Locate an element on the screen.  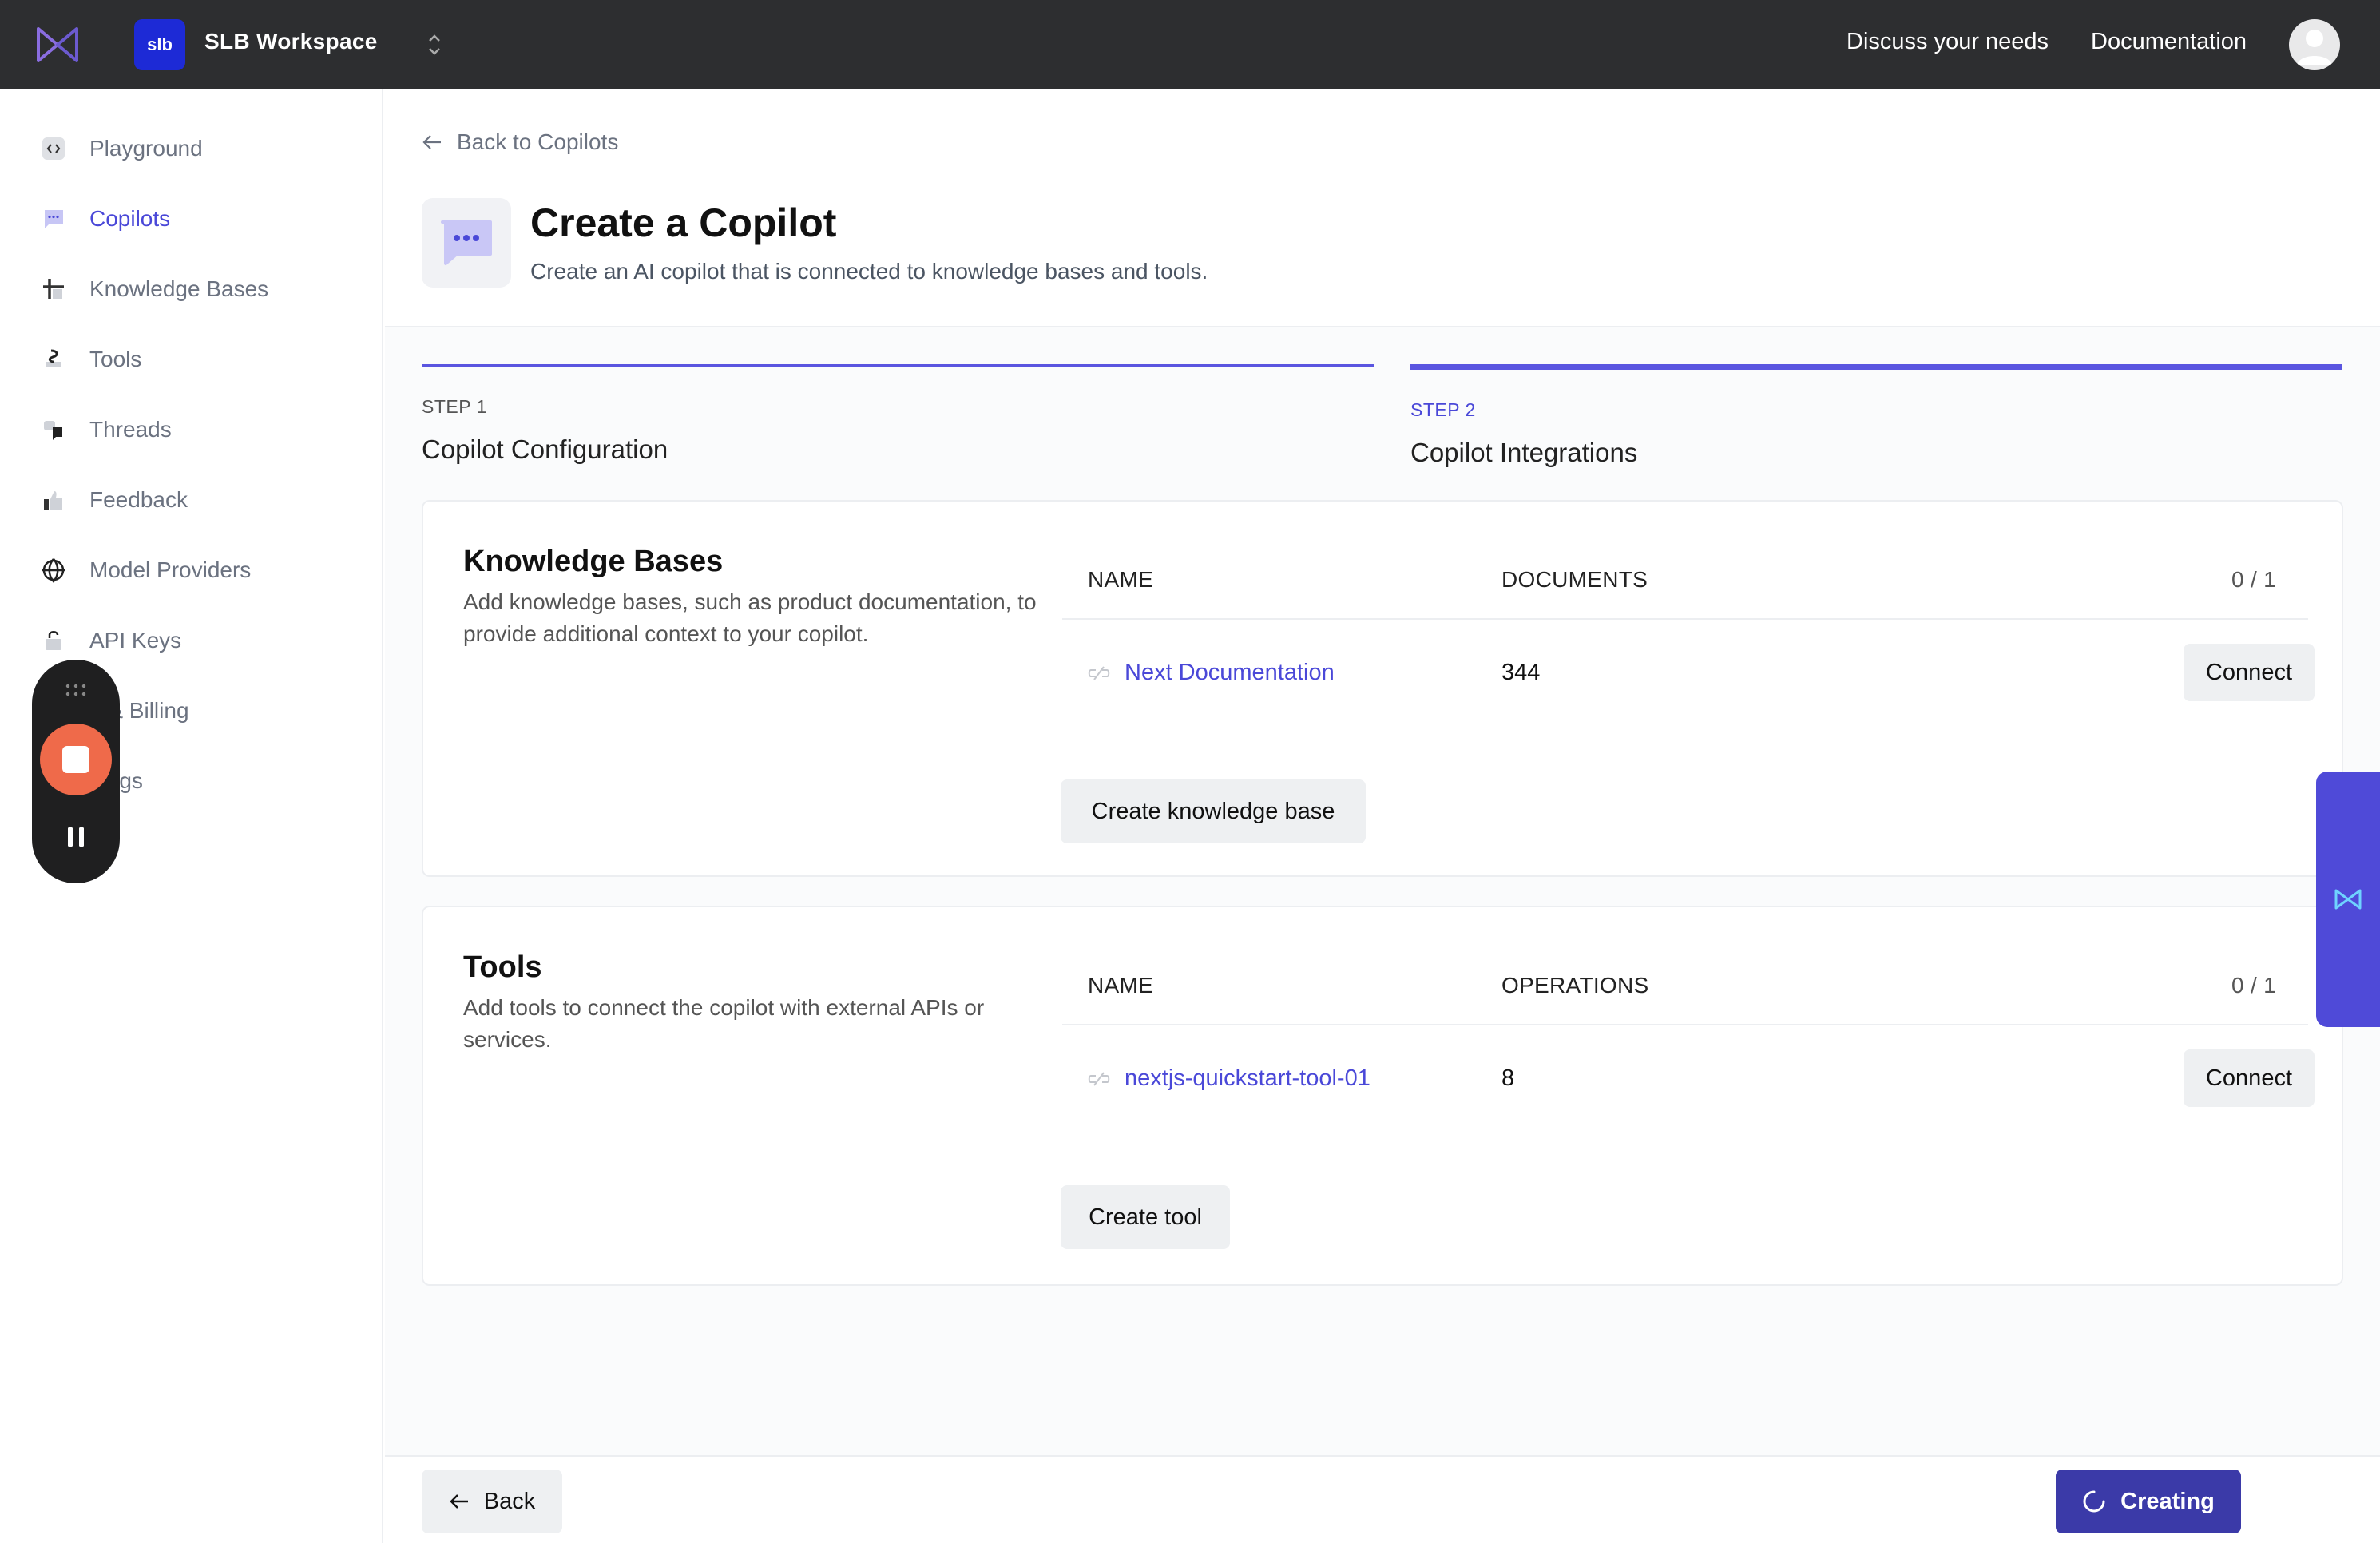
plug-icon is located at coordinates (53, 359).